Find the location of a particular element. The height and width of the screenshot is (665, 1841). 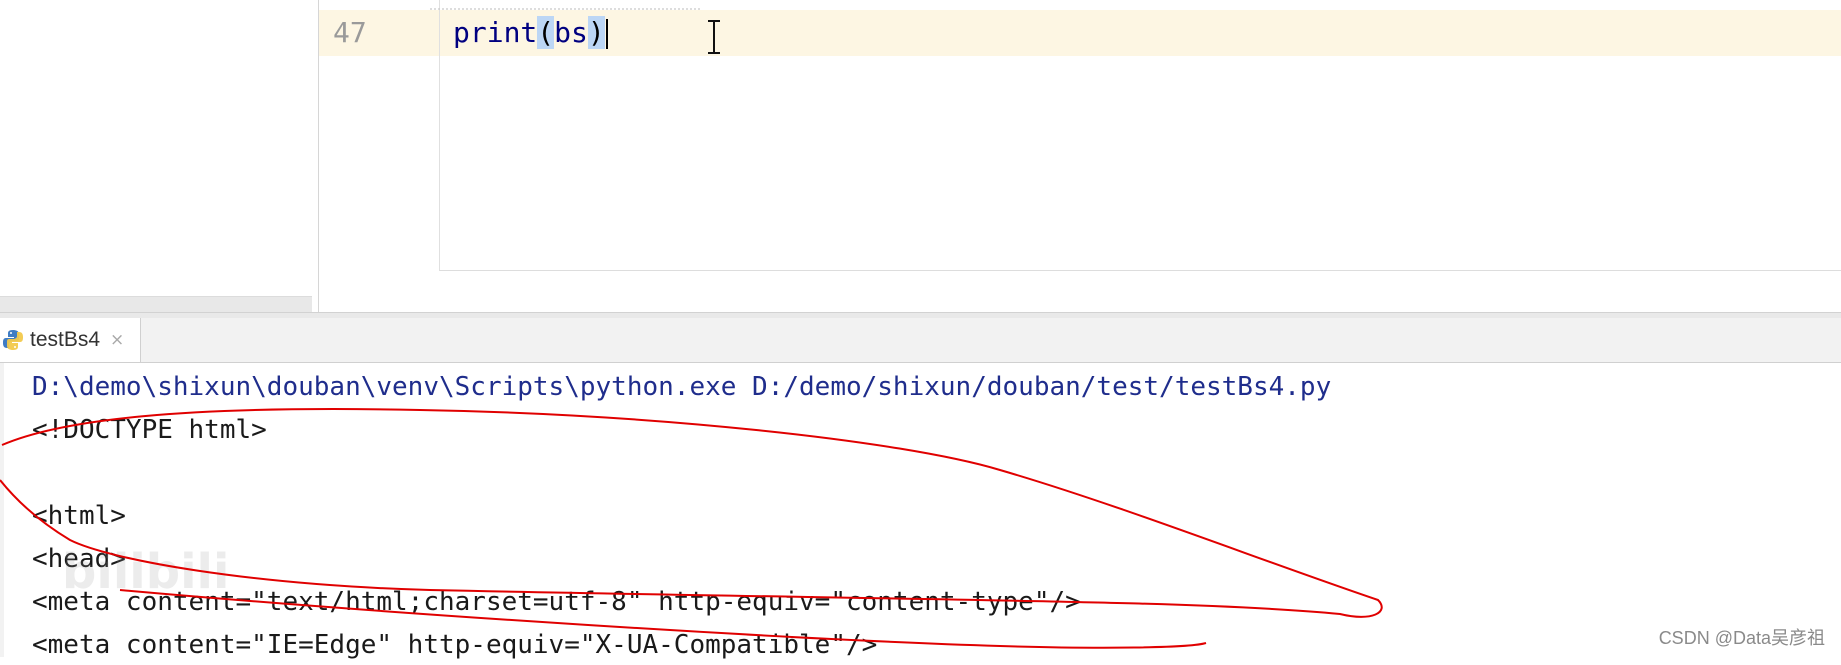

console-line: <html> is located at coordinates (79, 516).